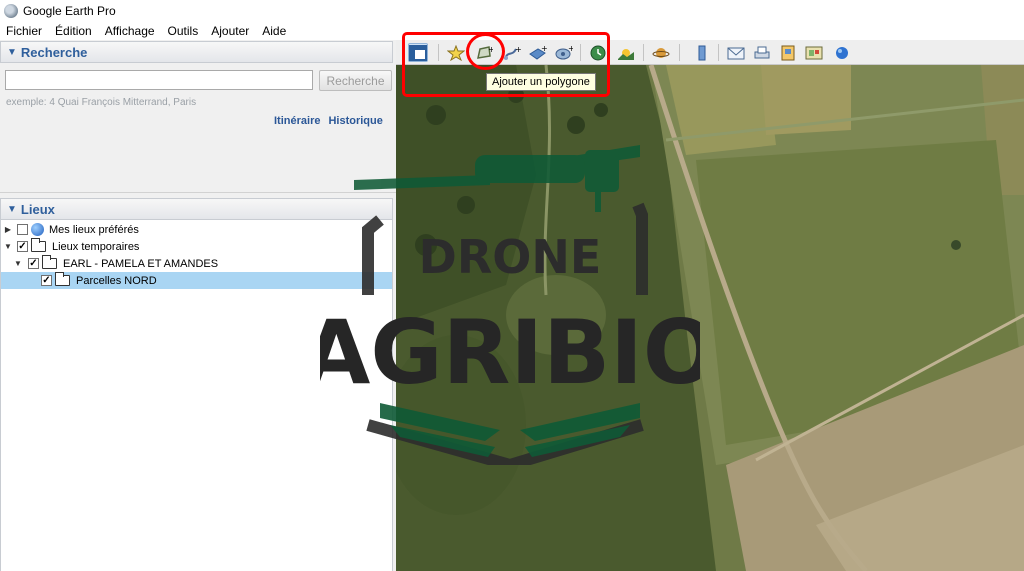 The image size is (1024, 571). What do you see at coordinates (116, 280) in the screenshot?
I see `tree-item-label: Parcelles NORD` at bounding box center [116, 280].